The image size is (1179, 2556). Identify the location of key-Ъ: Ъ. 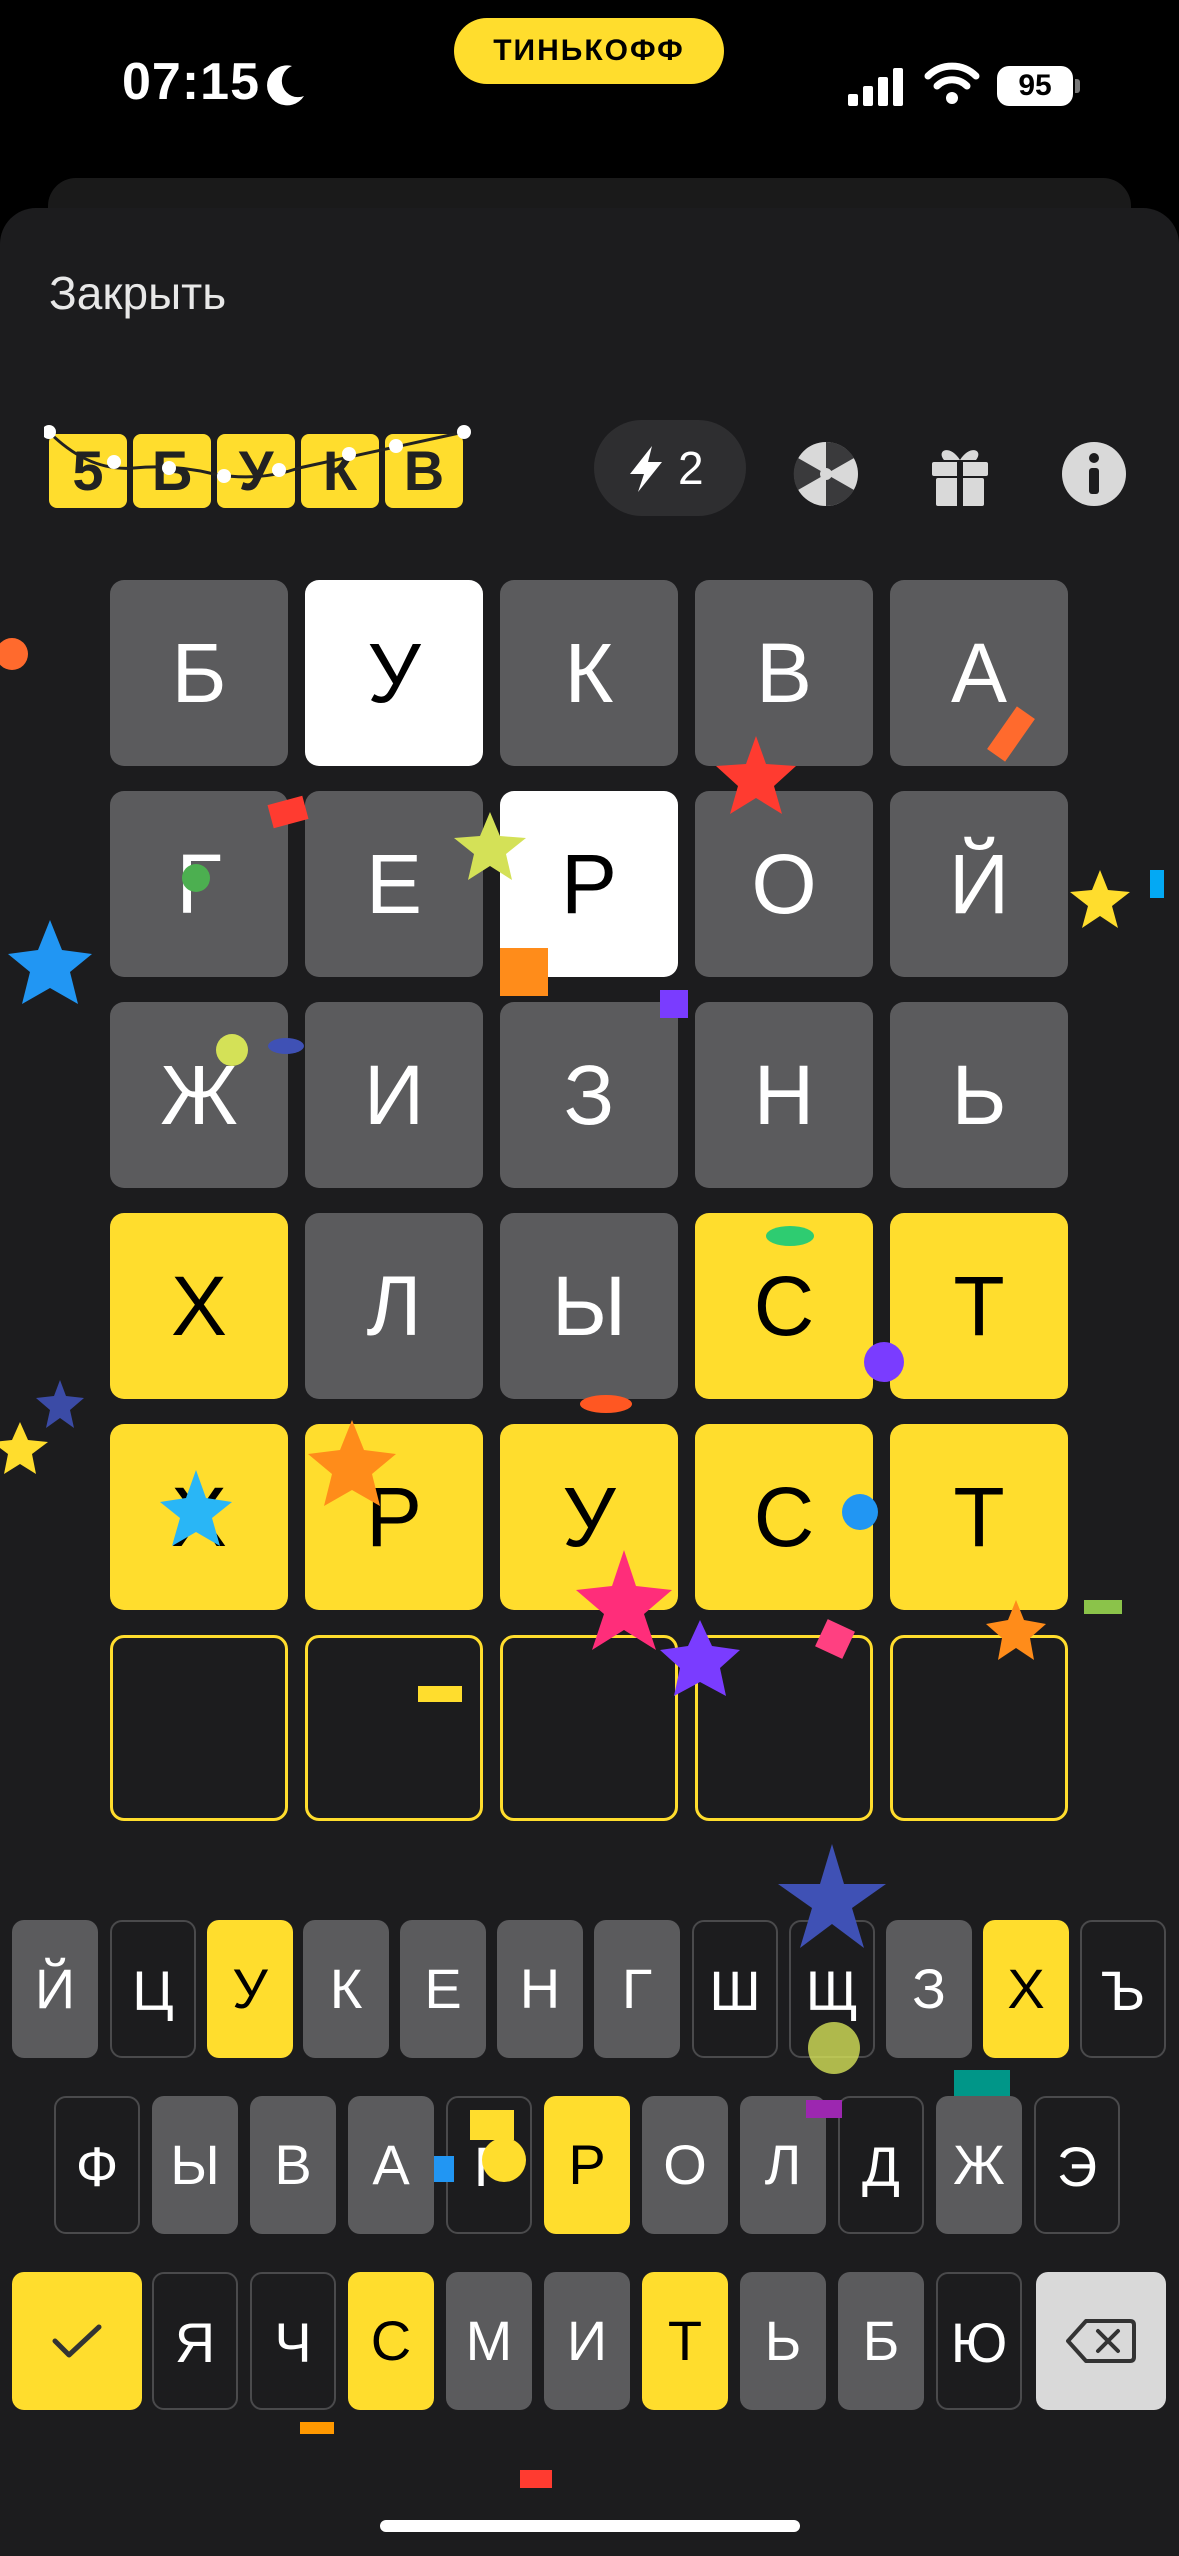
(1123, 1989).